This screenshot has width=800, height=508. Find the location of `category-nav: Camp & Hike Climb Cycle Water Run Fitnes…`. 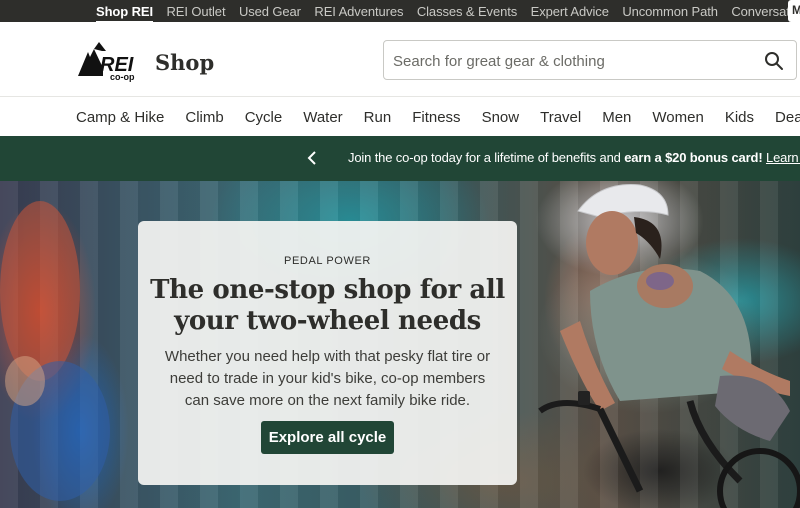

category-nav: Camp & Hike Climb Cycle Water Run Fitnes… is located at coordinates (400, 116).